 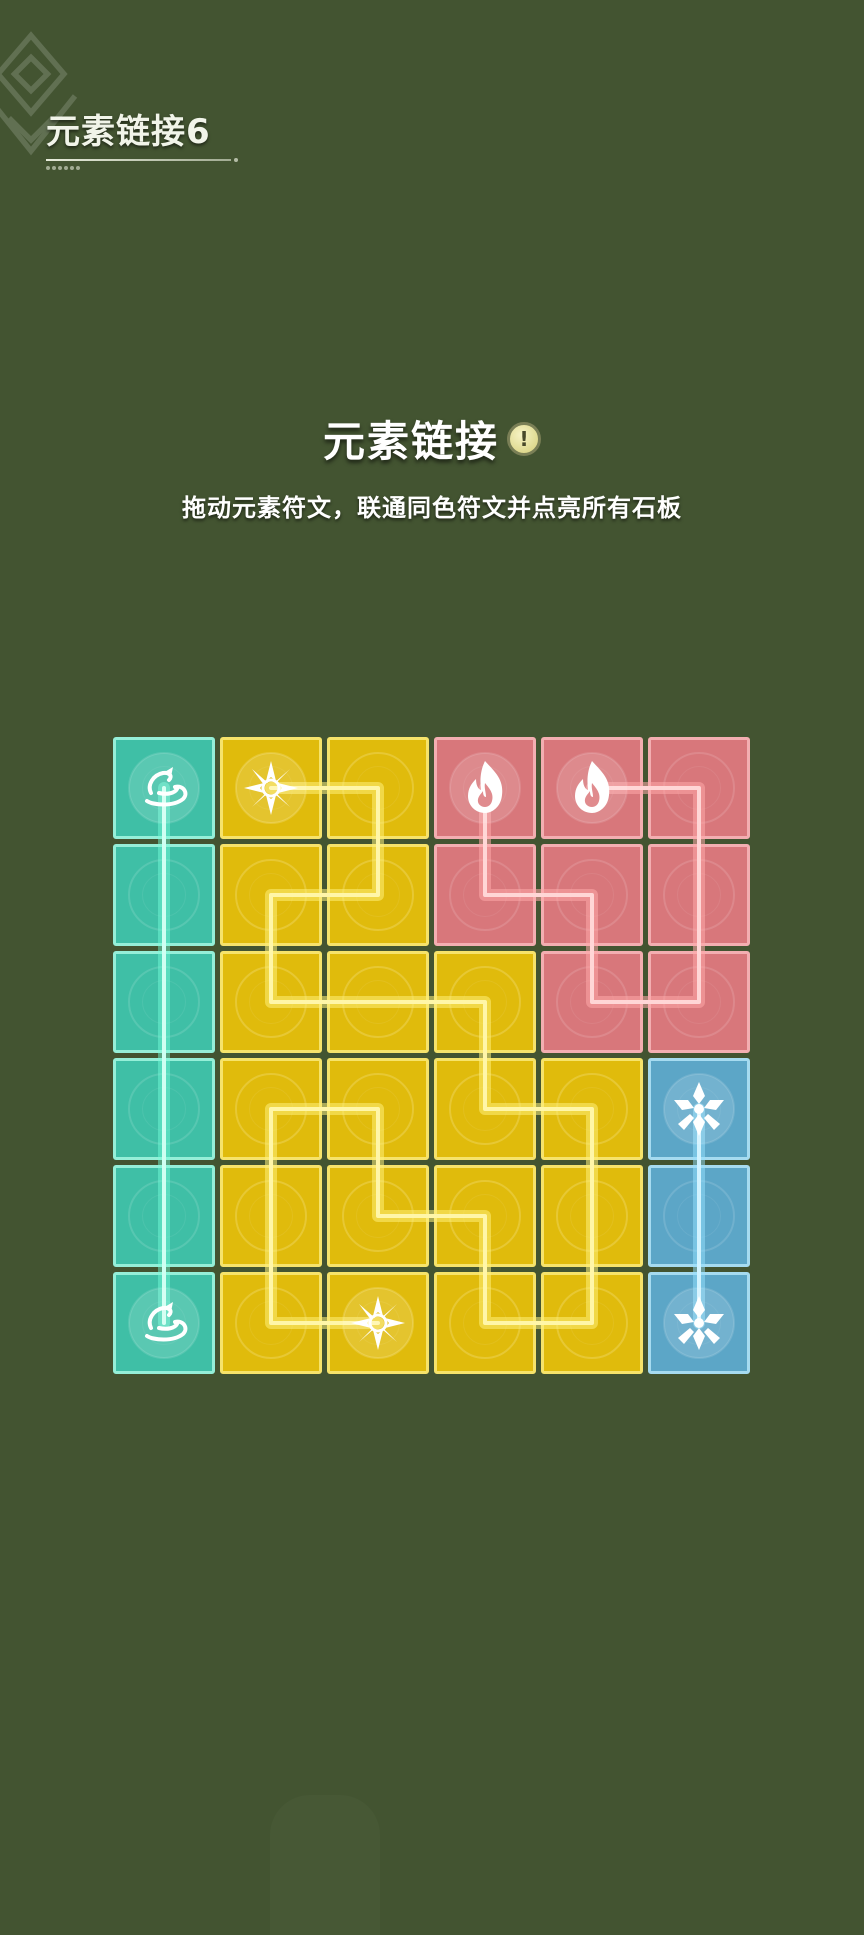 What do you see at coordinates (325, 1865) in the screenshot?
I see `bottom-decoration` at bounding box center [325, 1865].